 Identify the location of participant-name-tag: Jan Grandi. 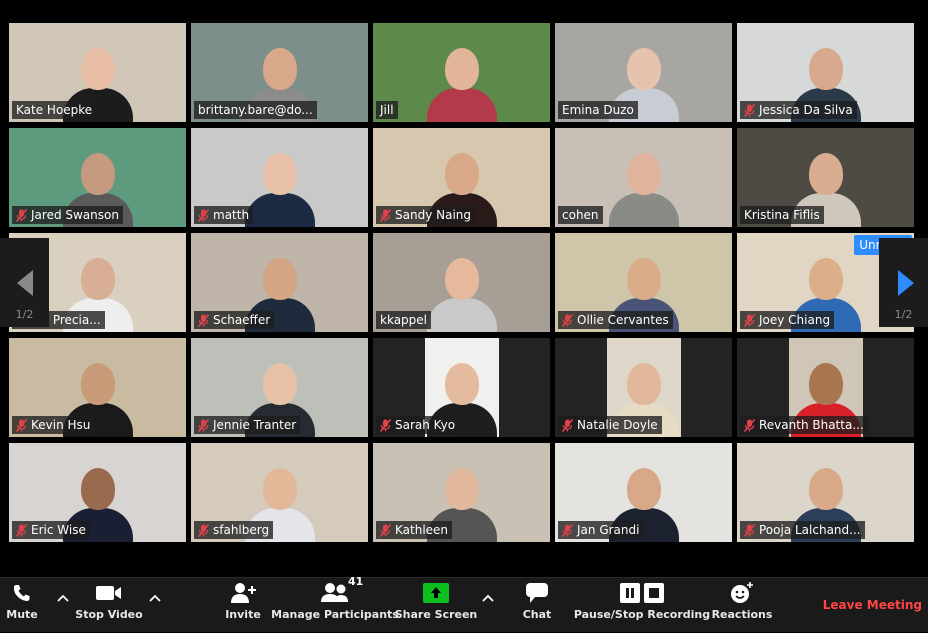
(601, 530).